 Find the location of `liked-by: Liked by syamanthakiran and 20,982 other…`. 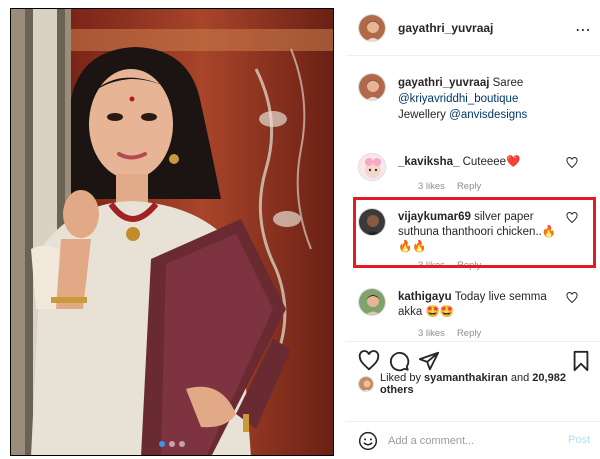

liked-by: Liked by syamanthakiran and 20,982 other… is located at coordinates (479, 384).